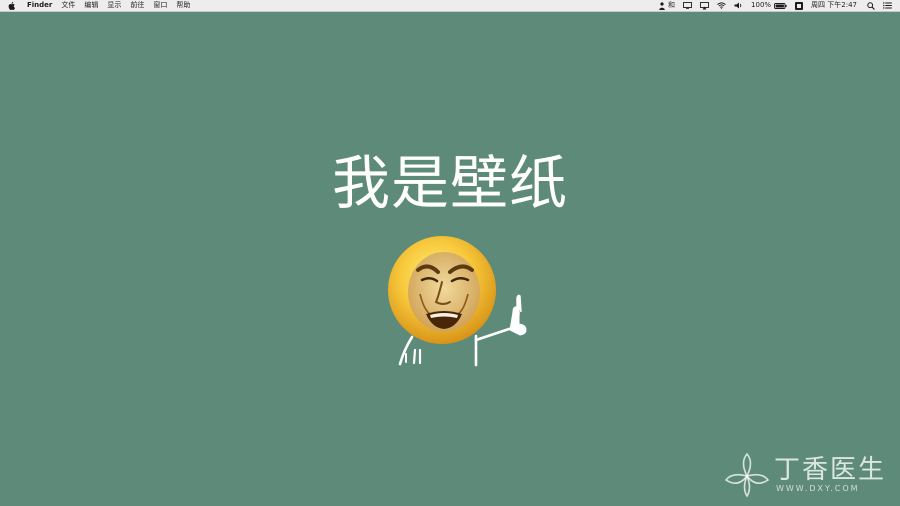 This screenshot has width=900, height=506. I want to click on airplay-icon, so click(704, 5).